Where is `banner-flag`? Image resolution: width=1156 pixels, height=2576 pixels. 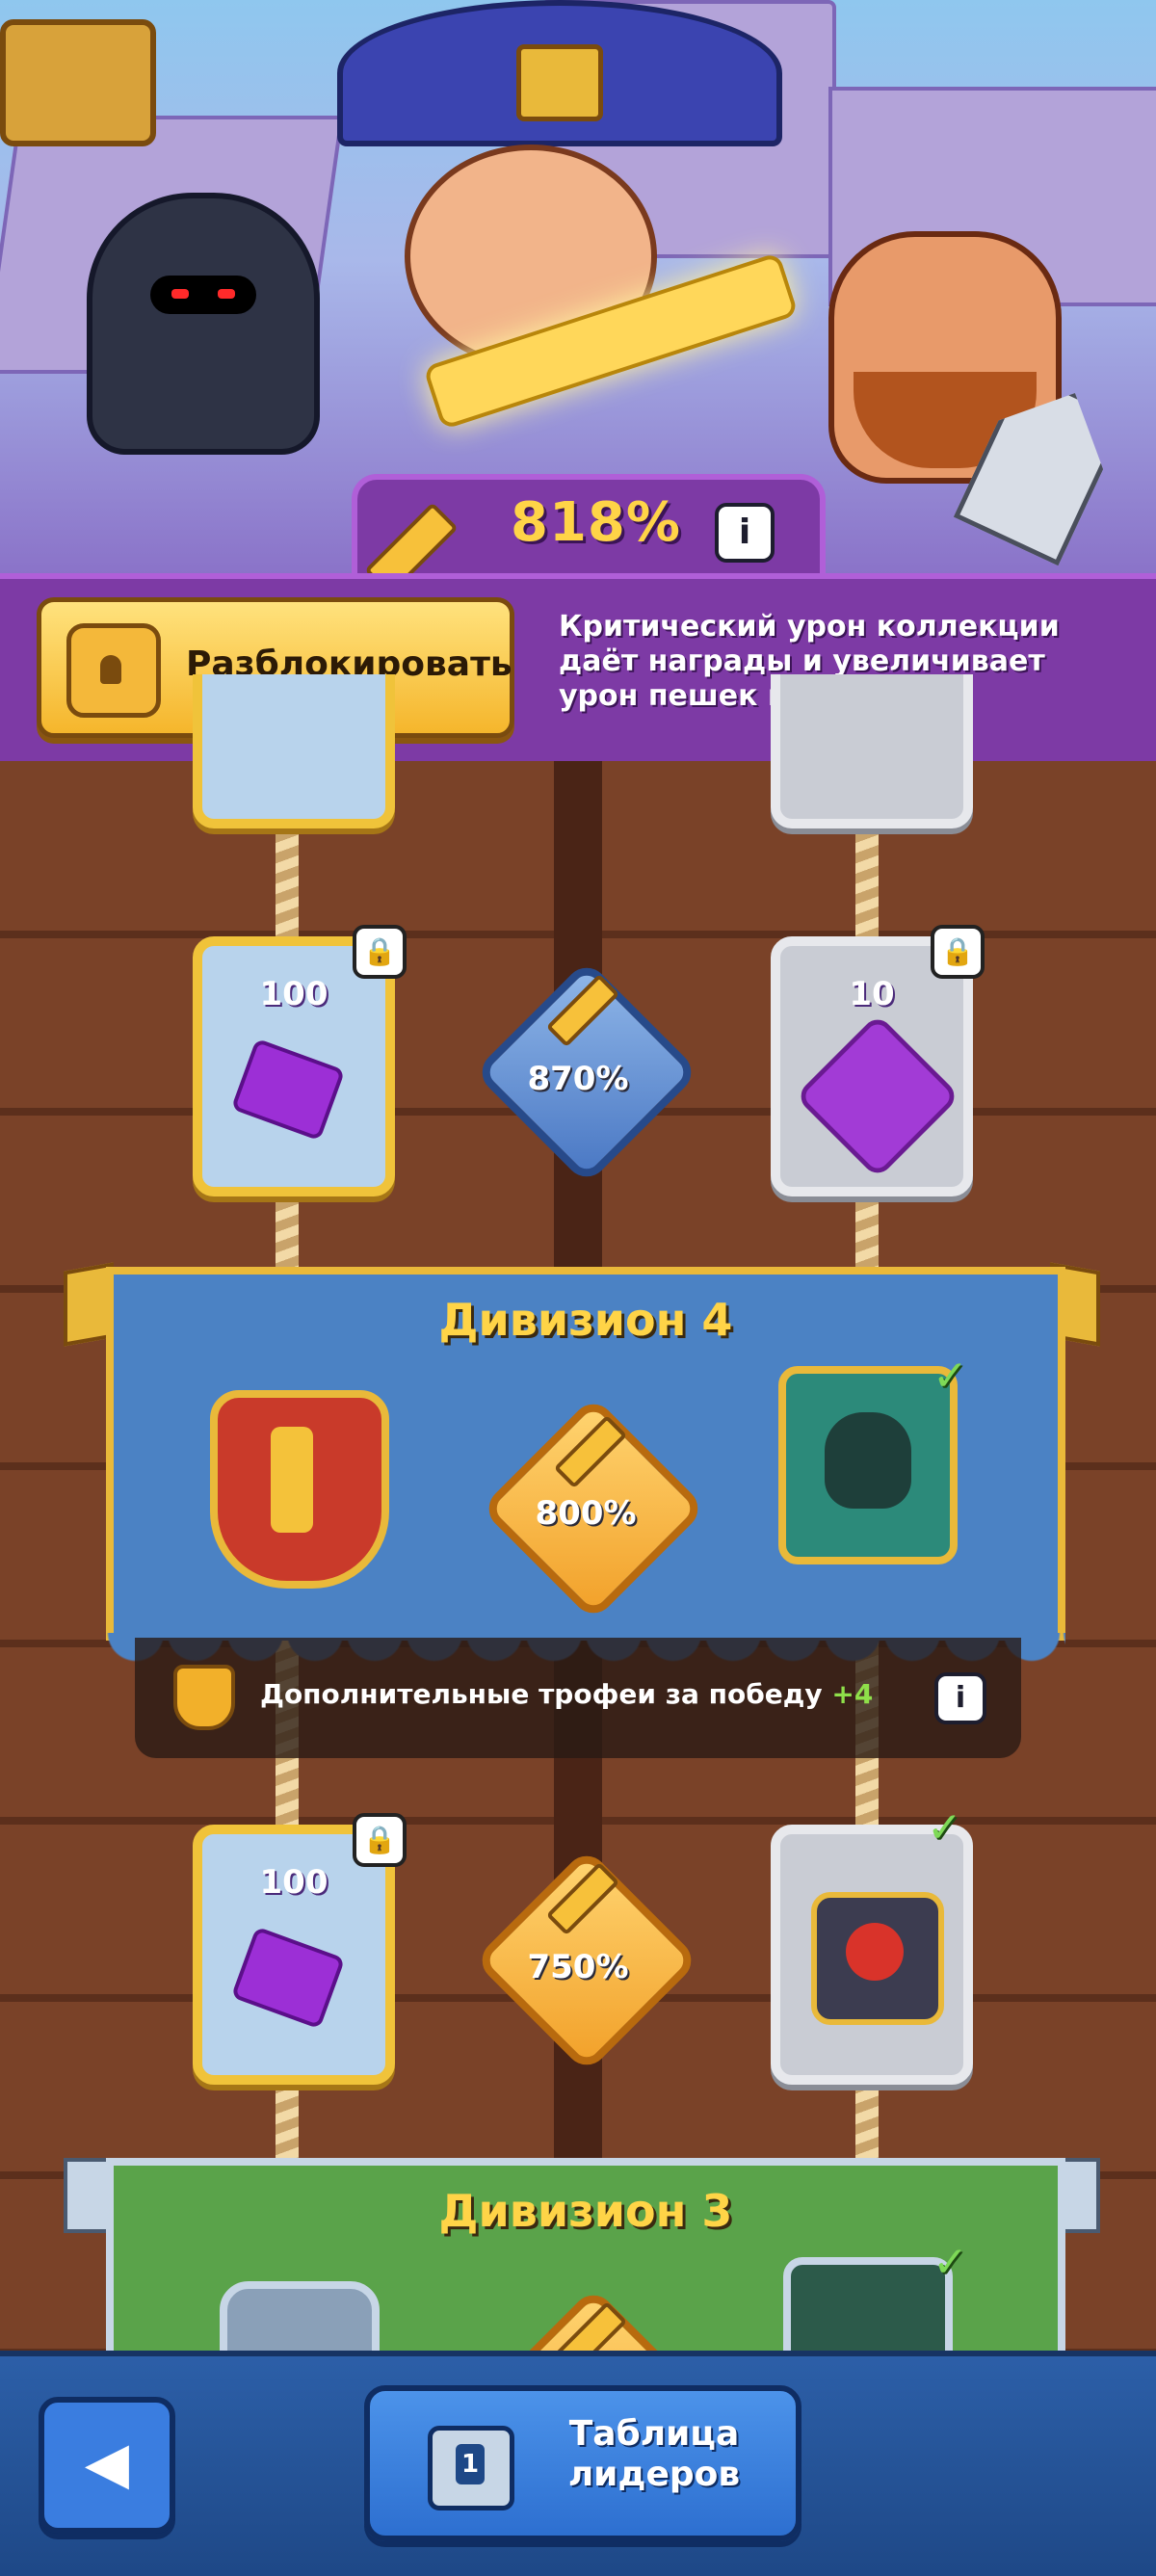 banner-flag is located at coordinates (78, 83).